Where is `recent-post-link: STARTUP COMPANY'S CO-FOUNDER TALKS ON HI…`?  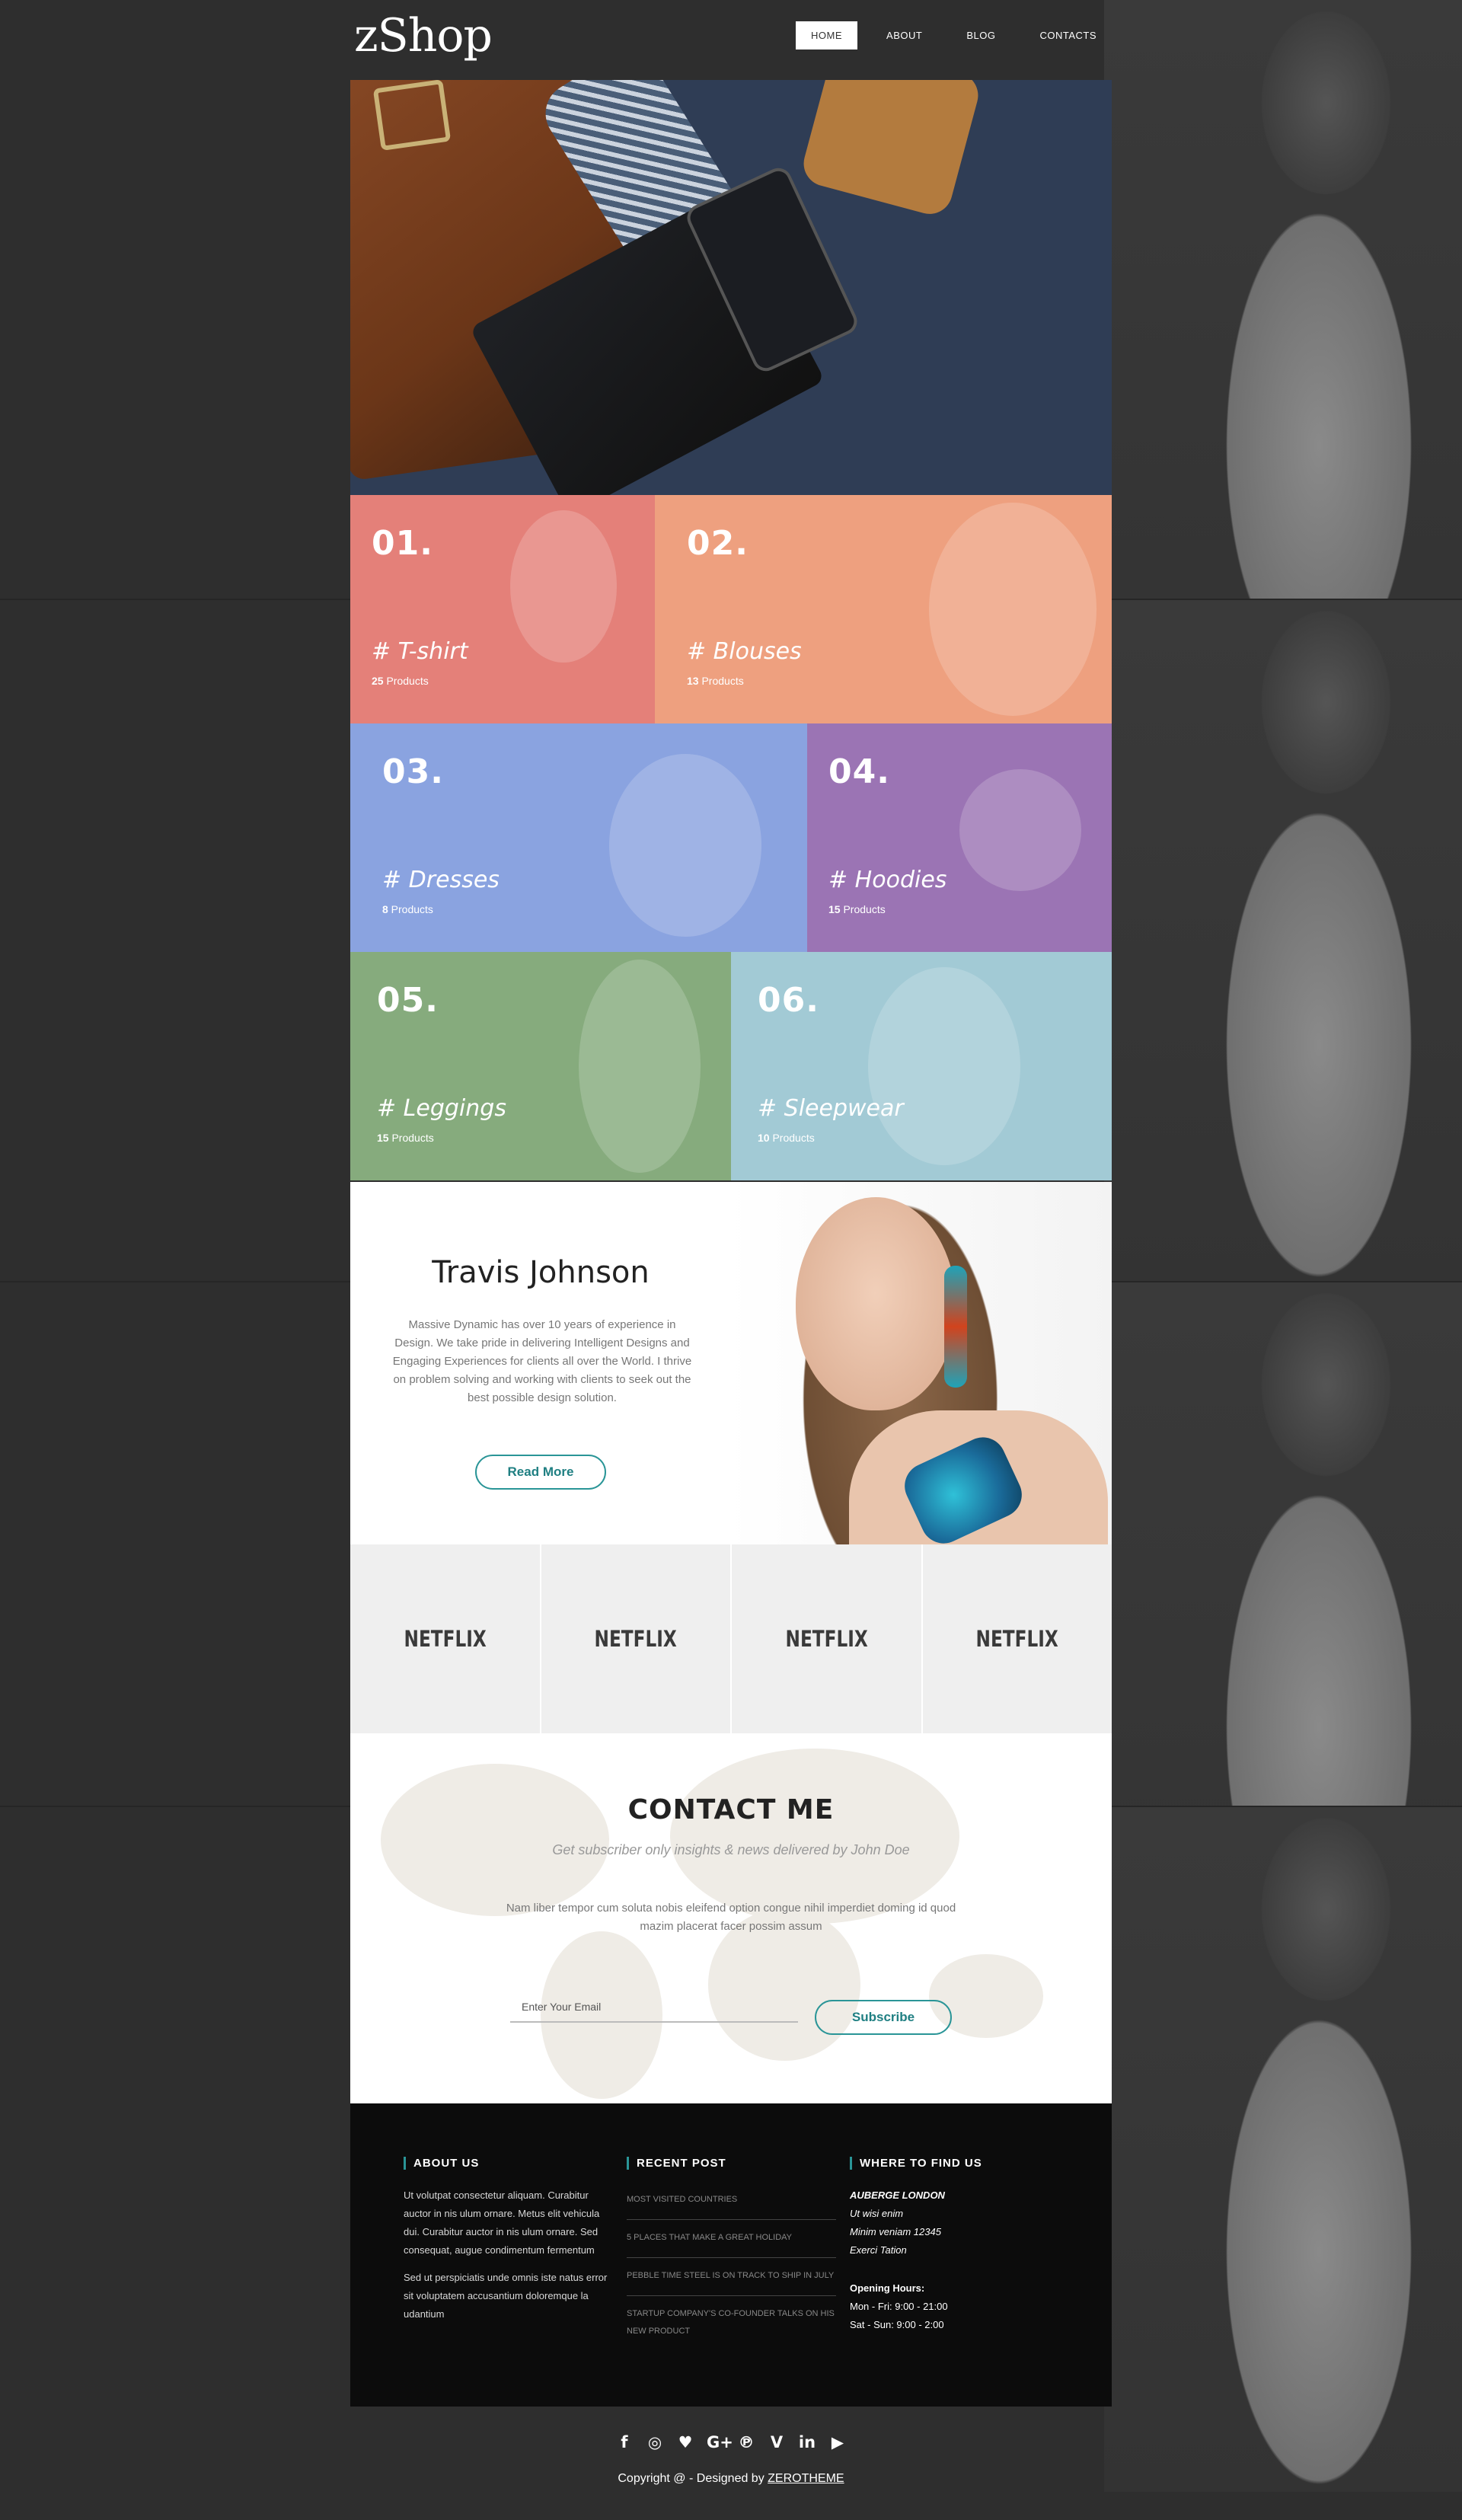
recent-post-link: STARTUP COMPANY'S CO-FOUNDER TALKS ON HI… is located at coordinates (731, 2326).